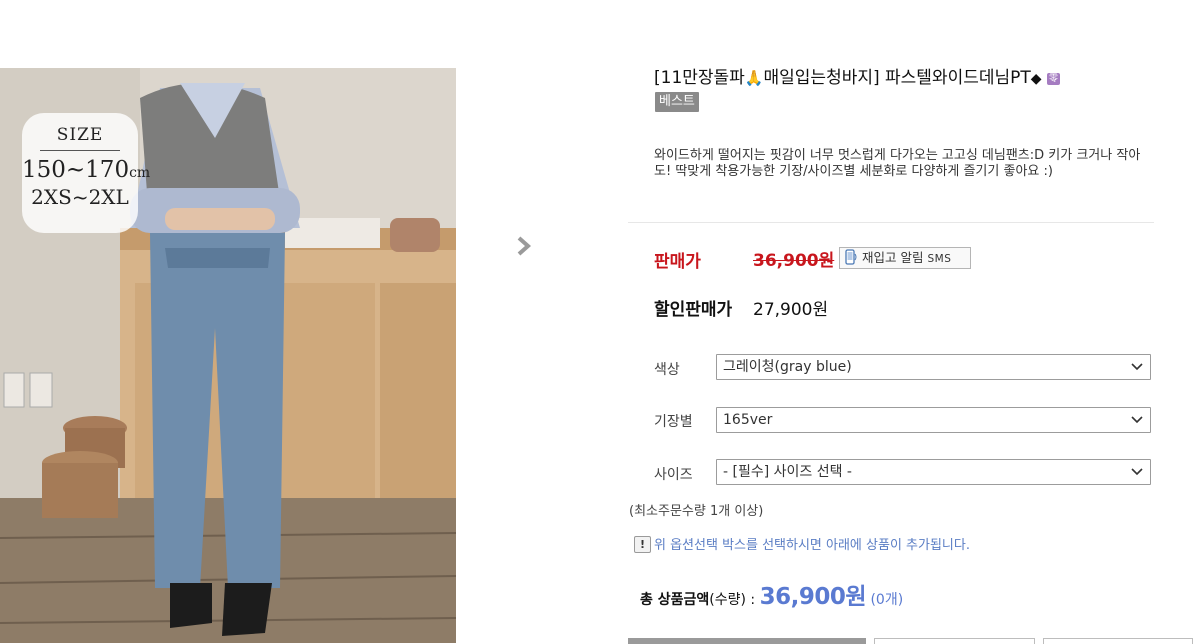  I want to click on product-title: [11만장돌파🙏매일입는청바지] 파스텔와이드데님PT◆ 零, so click(904, 78).